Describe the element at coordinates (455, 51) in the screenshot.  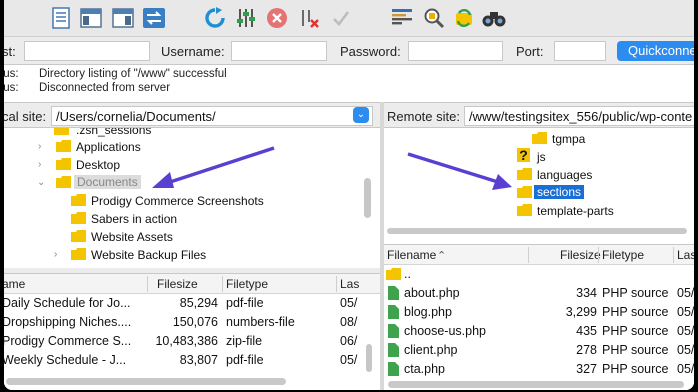
I see `password-input` at that location.